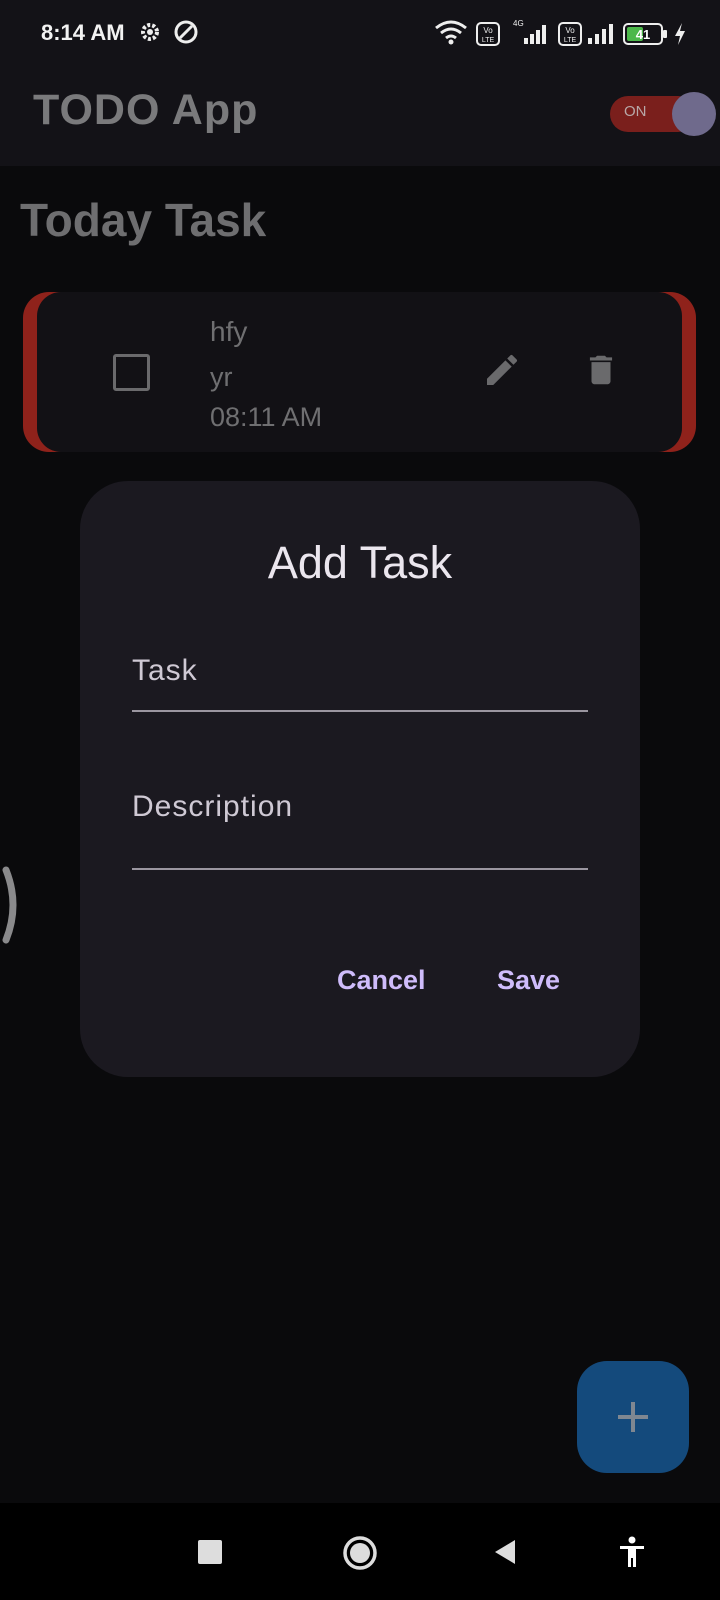 The height and width of the screenshot is (1600, 720). What do you see at coordinates (518, 23) in the screenshot?
I see `svg-text: 4G` at bounding box center [518, 23].